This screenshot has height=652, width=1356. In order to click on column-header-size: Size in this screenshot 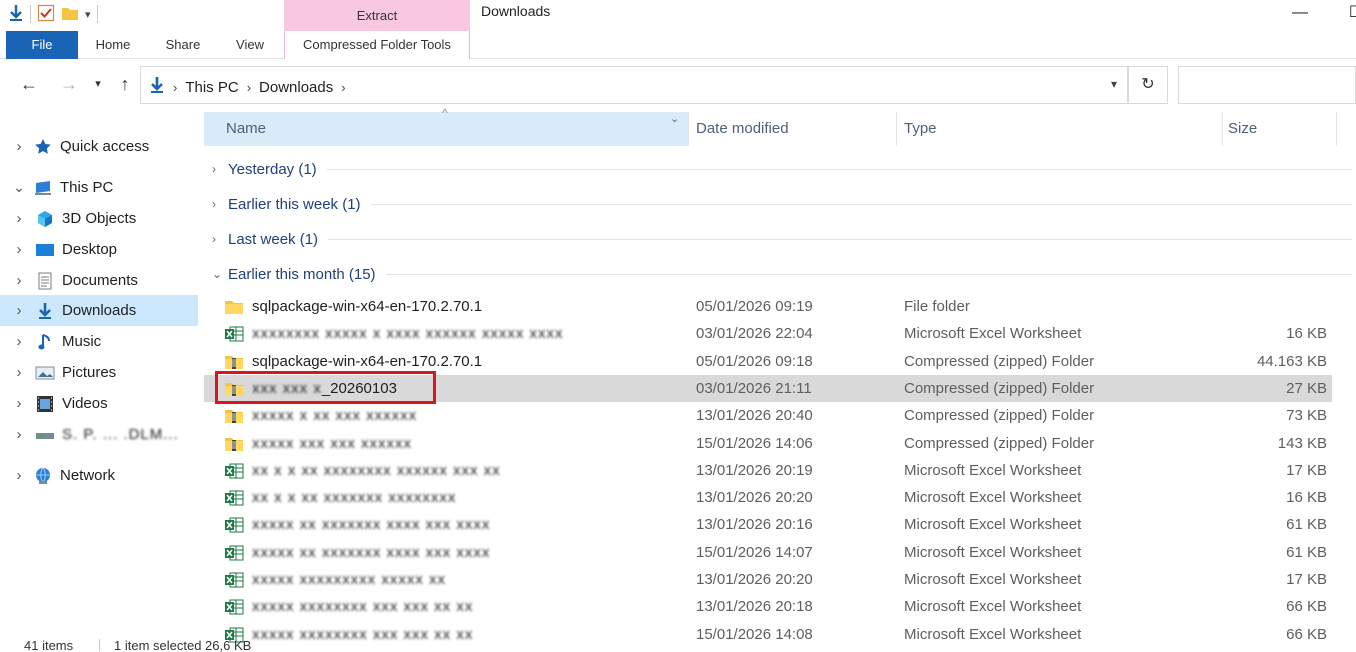, I will do `click(1278, 129)`.